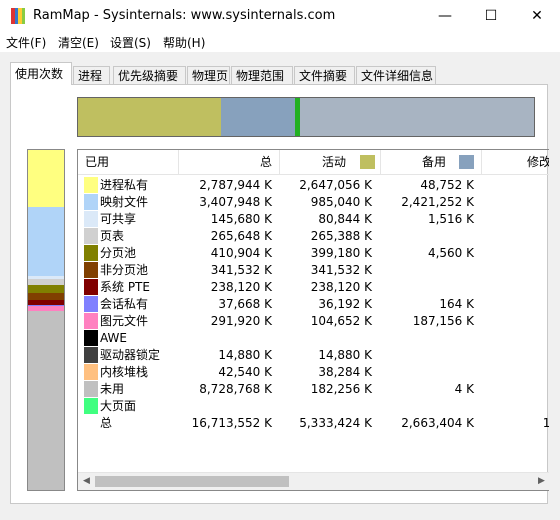 The height and width of the screenshot is (520, 560). I want to click on header-active: 活动, so click(330, 162).